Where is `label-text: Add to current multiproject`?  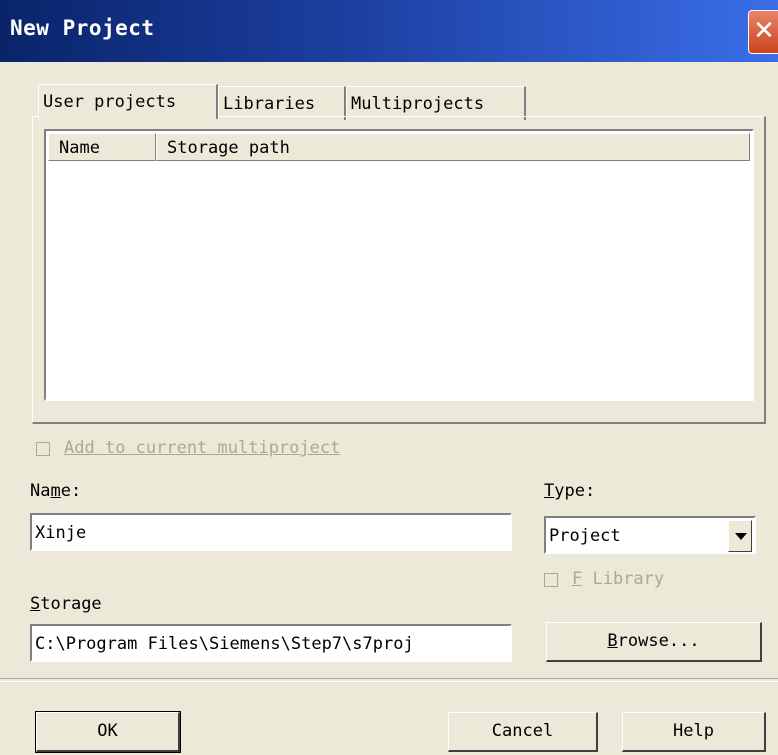
label-text: Add to current multiproject is located at coordinates (202, 448).